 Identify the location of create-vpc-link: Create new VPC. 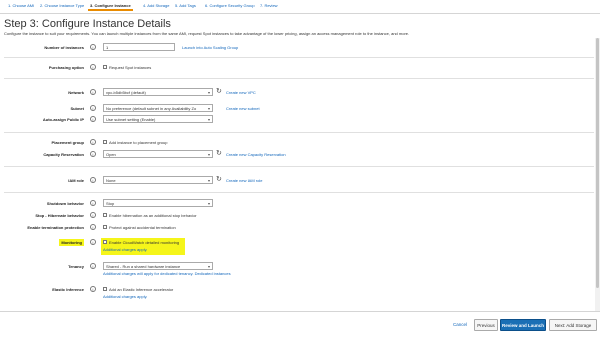
(241, 92).